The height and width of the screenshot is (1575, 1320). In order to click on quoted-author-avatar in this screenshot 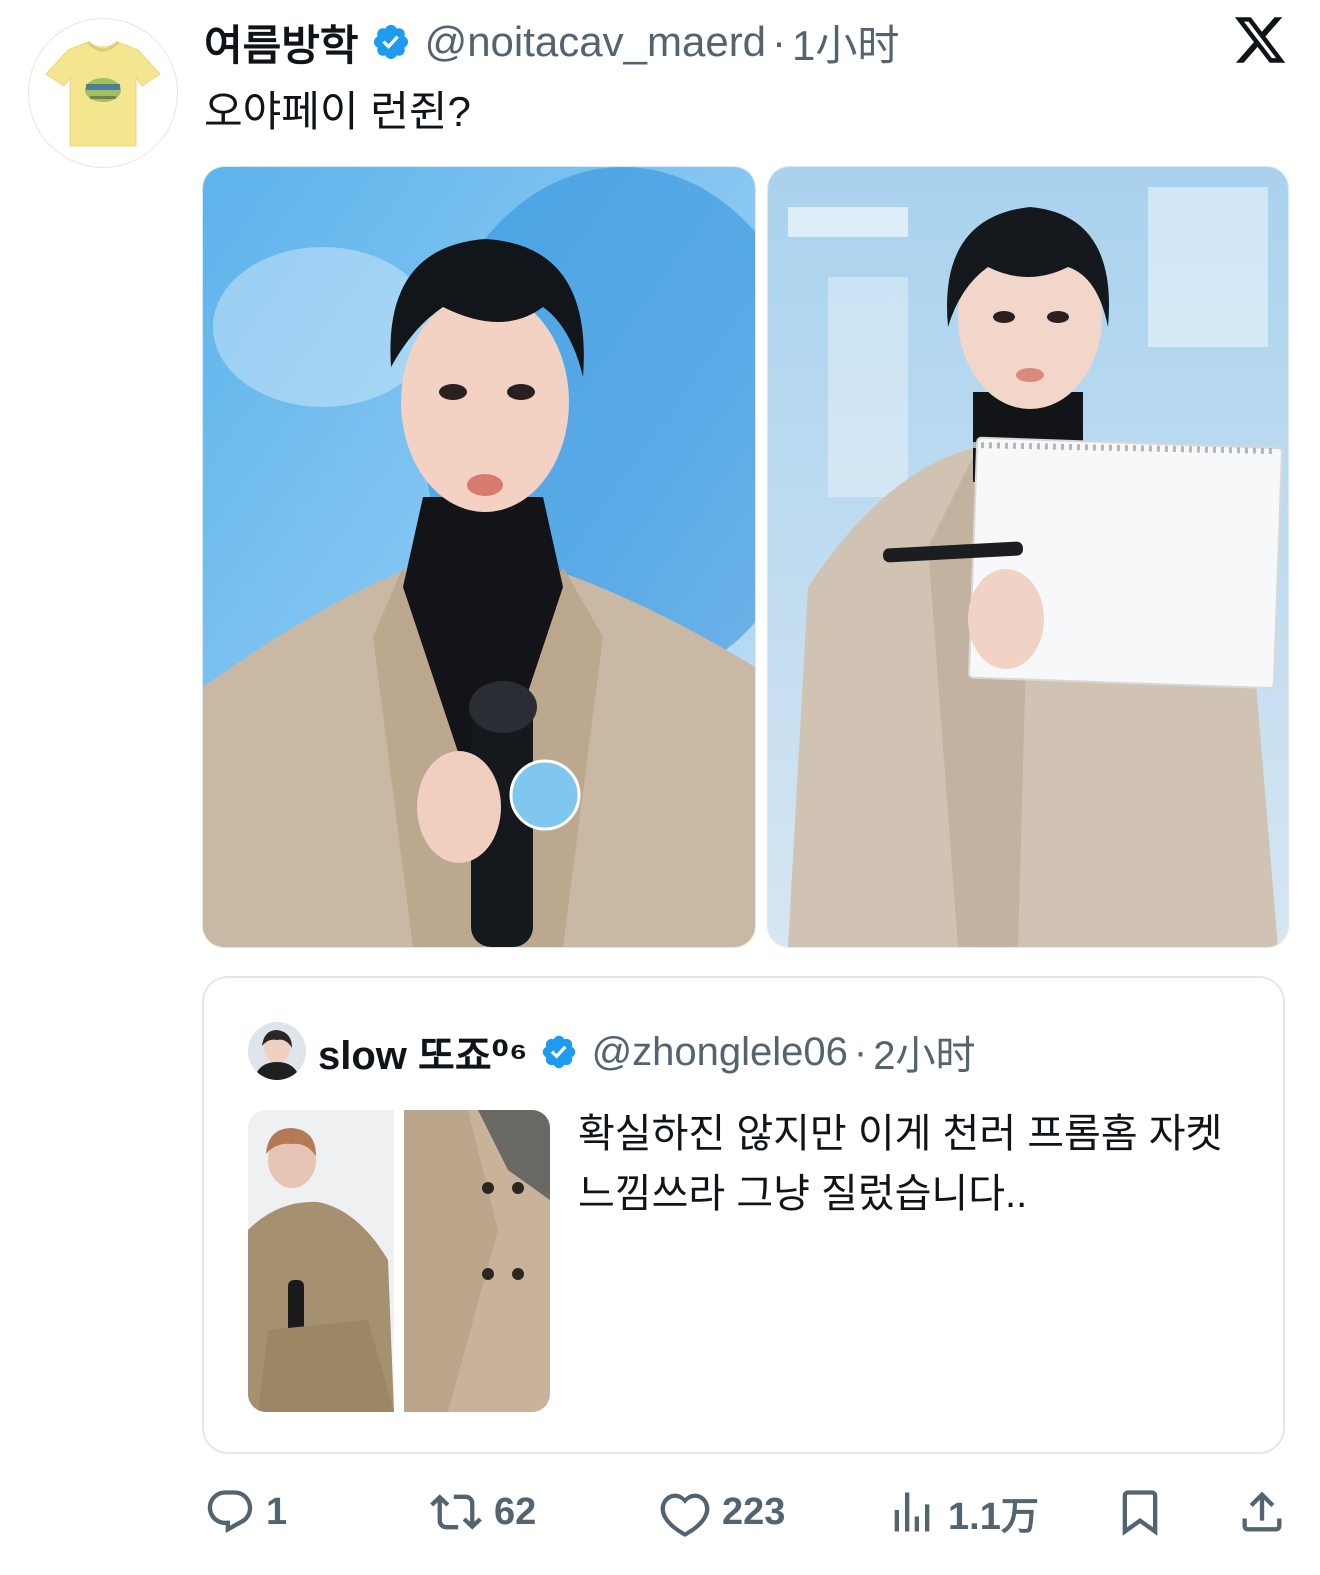, I will do `click(277, 1051)`.